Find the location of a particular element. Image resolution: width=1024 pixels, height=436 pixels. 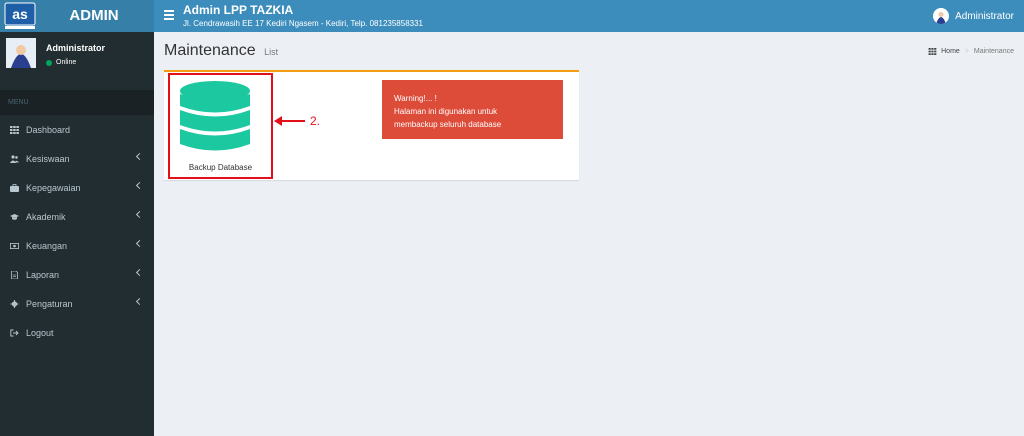

alert-line-1: Halaman ini digunakan untuk is located at coordinates (446, 111).